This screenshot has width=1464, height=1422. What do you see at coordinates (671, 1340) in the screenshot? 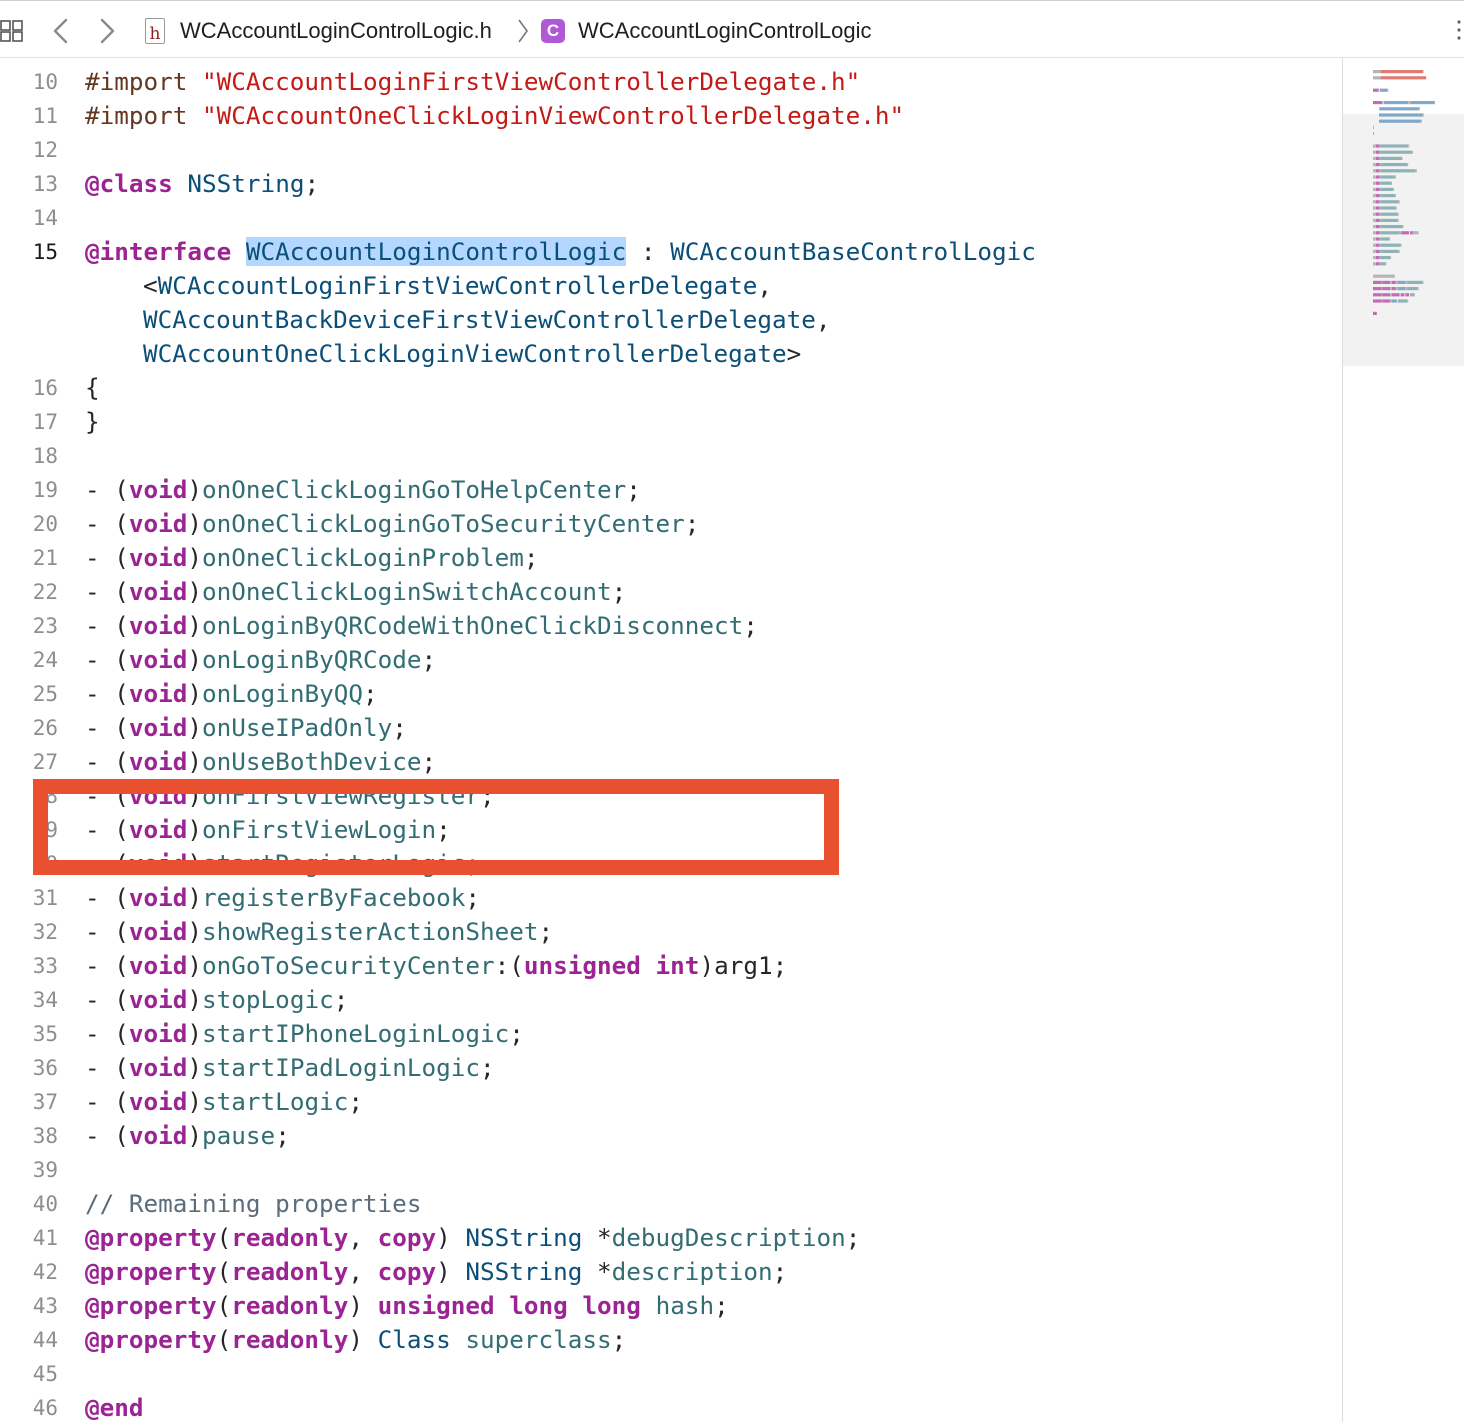
I see `code-line: 44 @property(readonly) Class superclass;` at bounding box center [671, 1340].